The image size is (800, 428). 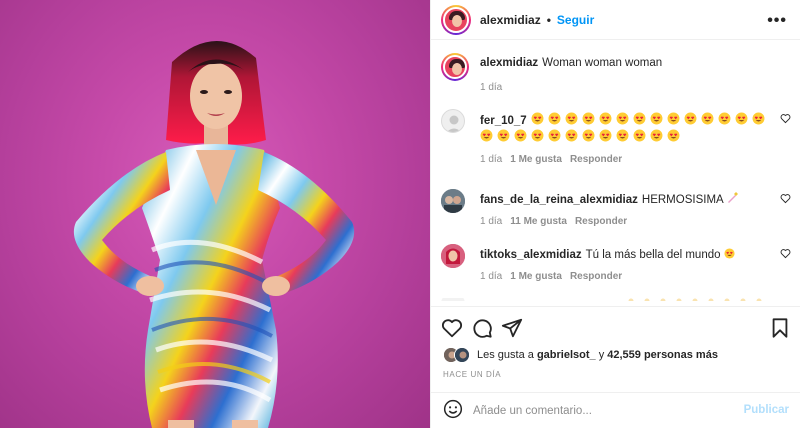 I want to click on commenter-avatar-default, so click(x=453, y=121).